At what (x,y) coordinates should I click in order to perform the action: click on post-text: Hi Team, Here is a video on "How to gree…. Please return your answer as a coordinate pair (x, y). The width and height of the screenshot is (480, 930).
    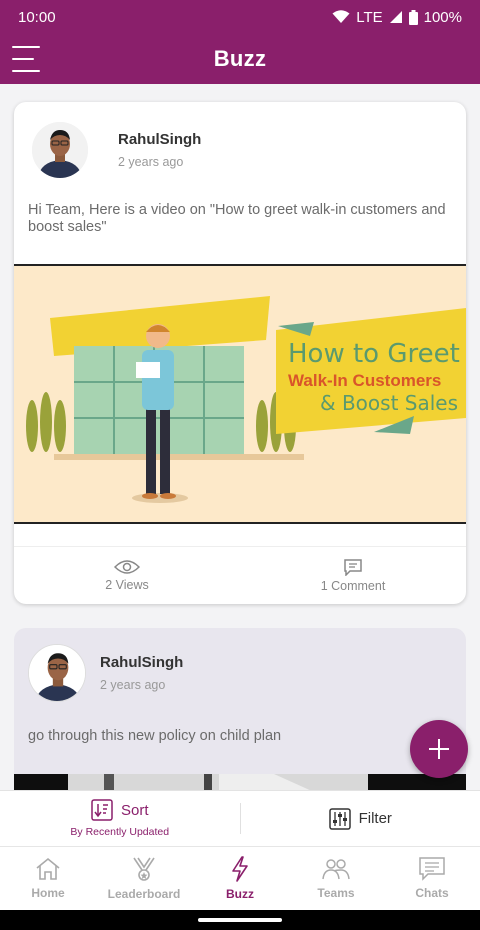
    Looking at the image, I should click on (237, 218).